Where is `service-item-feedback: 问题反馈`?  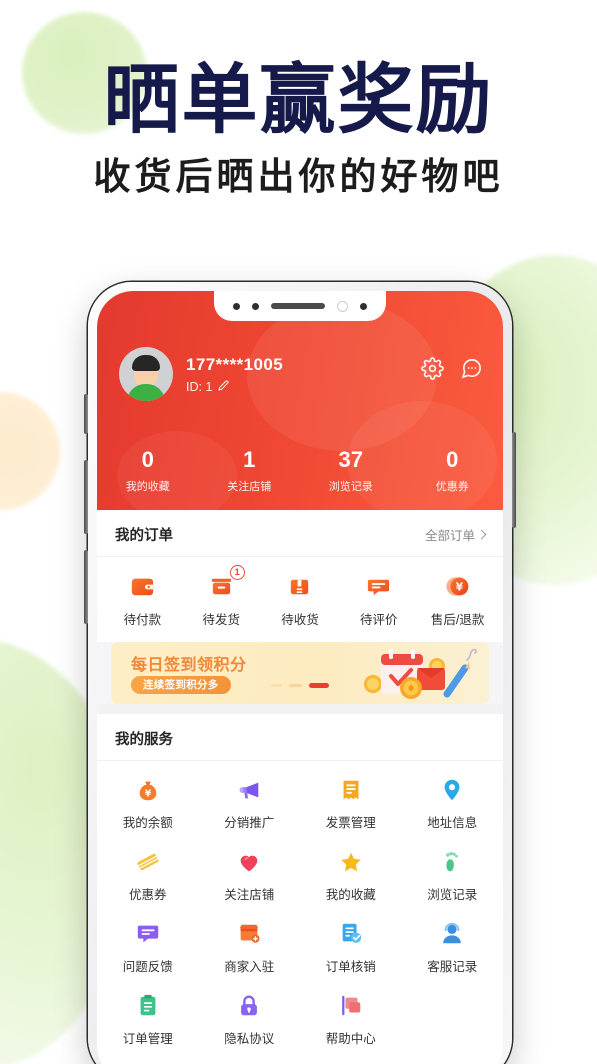 service-item-feedback: 问题反馈 is located at coordinates (148, 947).